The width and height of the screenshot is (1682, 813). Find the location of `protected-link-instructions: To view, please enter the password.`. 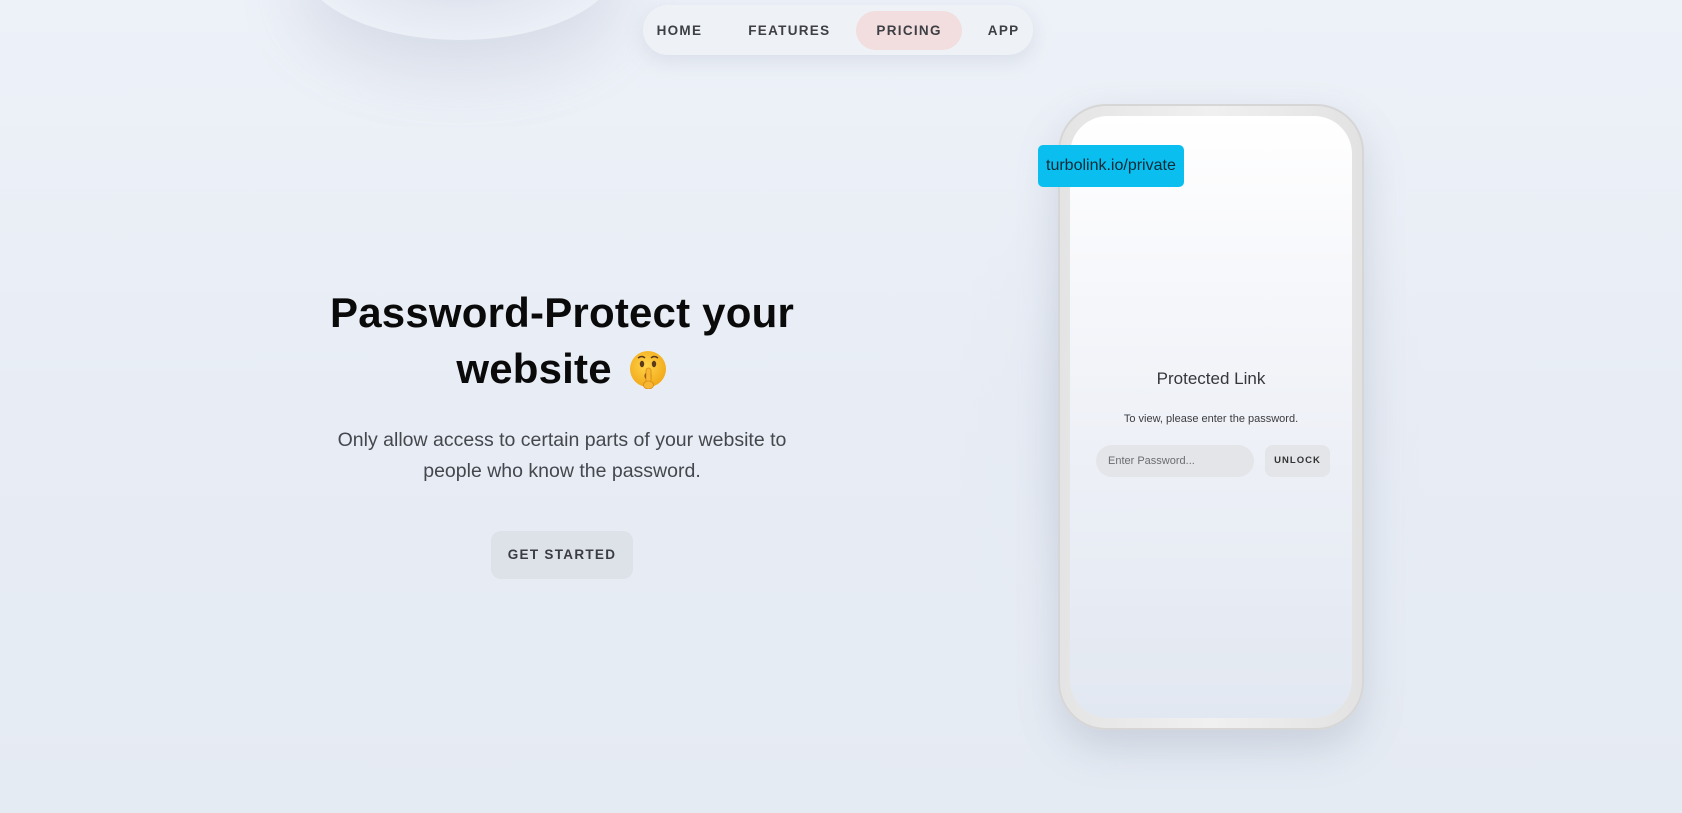

protected-link-instructions: To view, please enter the password. is located at coordinates (1211, 419).